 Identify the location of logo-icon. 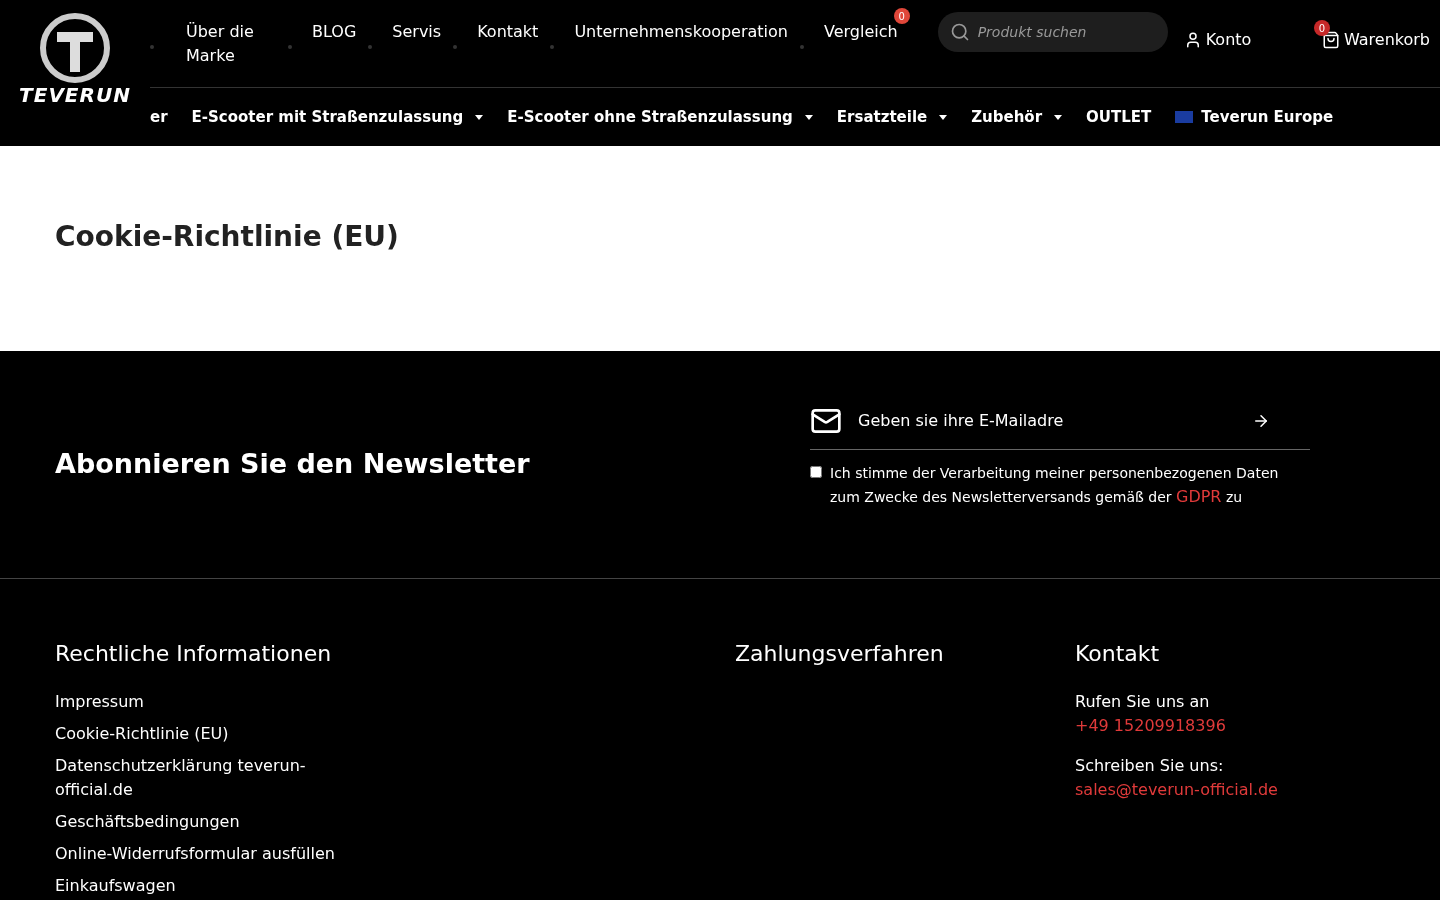
(75, 48).